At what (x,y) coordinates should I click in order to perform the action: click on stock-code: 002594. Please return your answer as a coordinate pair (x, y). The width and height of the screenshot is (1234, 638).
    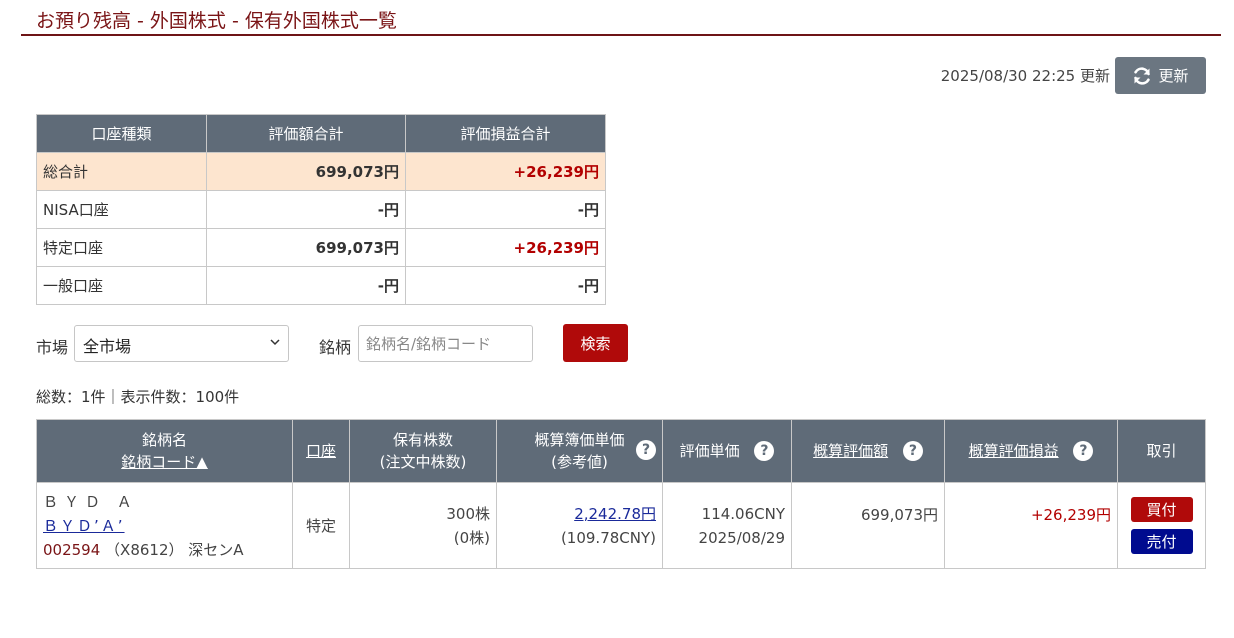
    Looking at the image, I should click on (72, 549).